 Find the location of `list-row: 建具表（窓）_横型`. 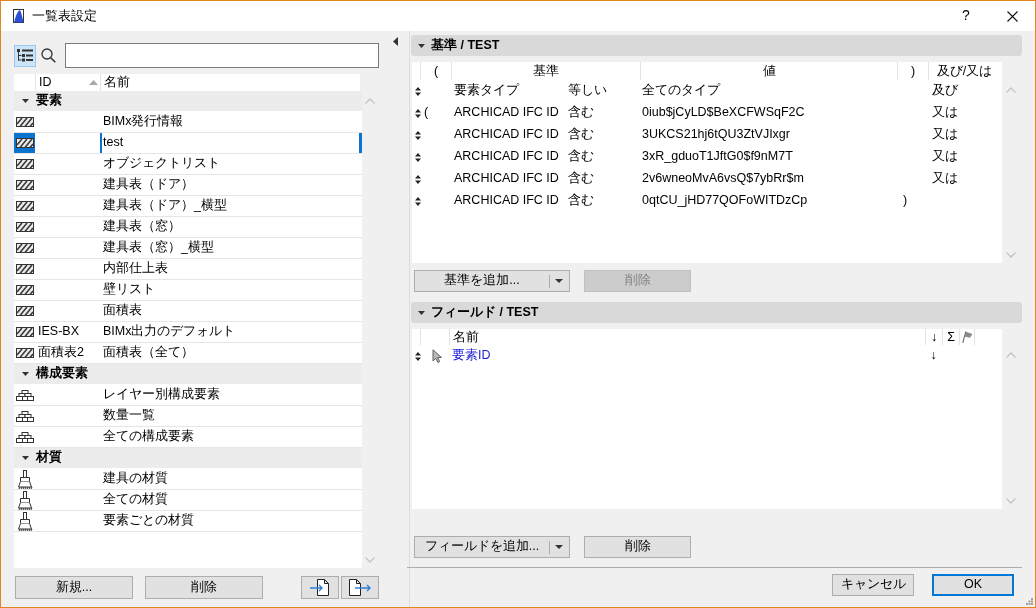

list-row: 建具表（窓）_横型 is located at coordinates (188, 248).